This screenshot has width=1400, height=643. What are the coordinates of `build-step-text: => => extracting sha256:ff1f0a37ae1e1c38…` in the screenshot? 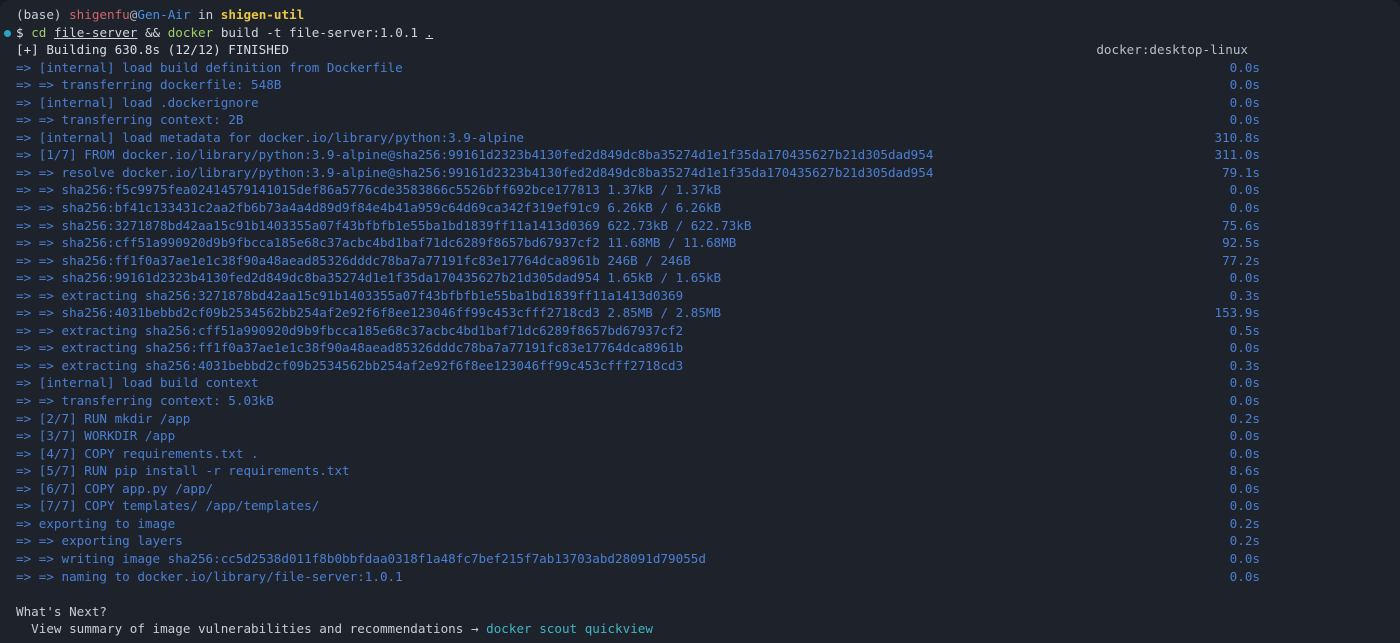 It's located at (350, 348).